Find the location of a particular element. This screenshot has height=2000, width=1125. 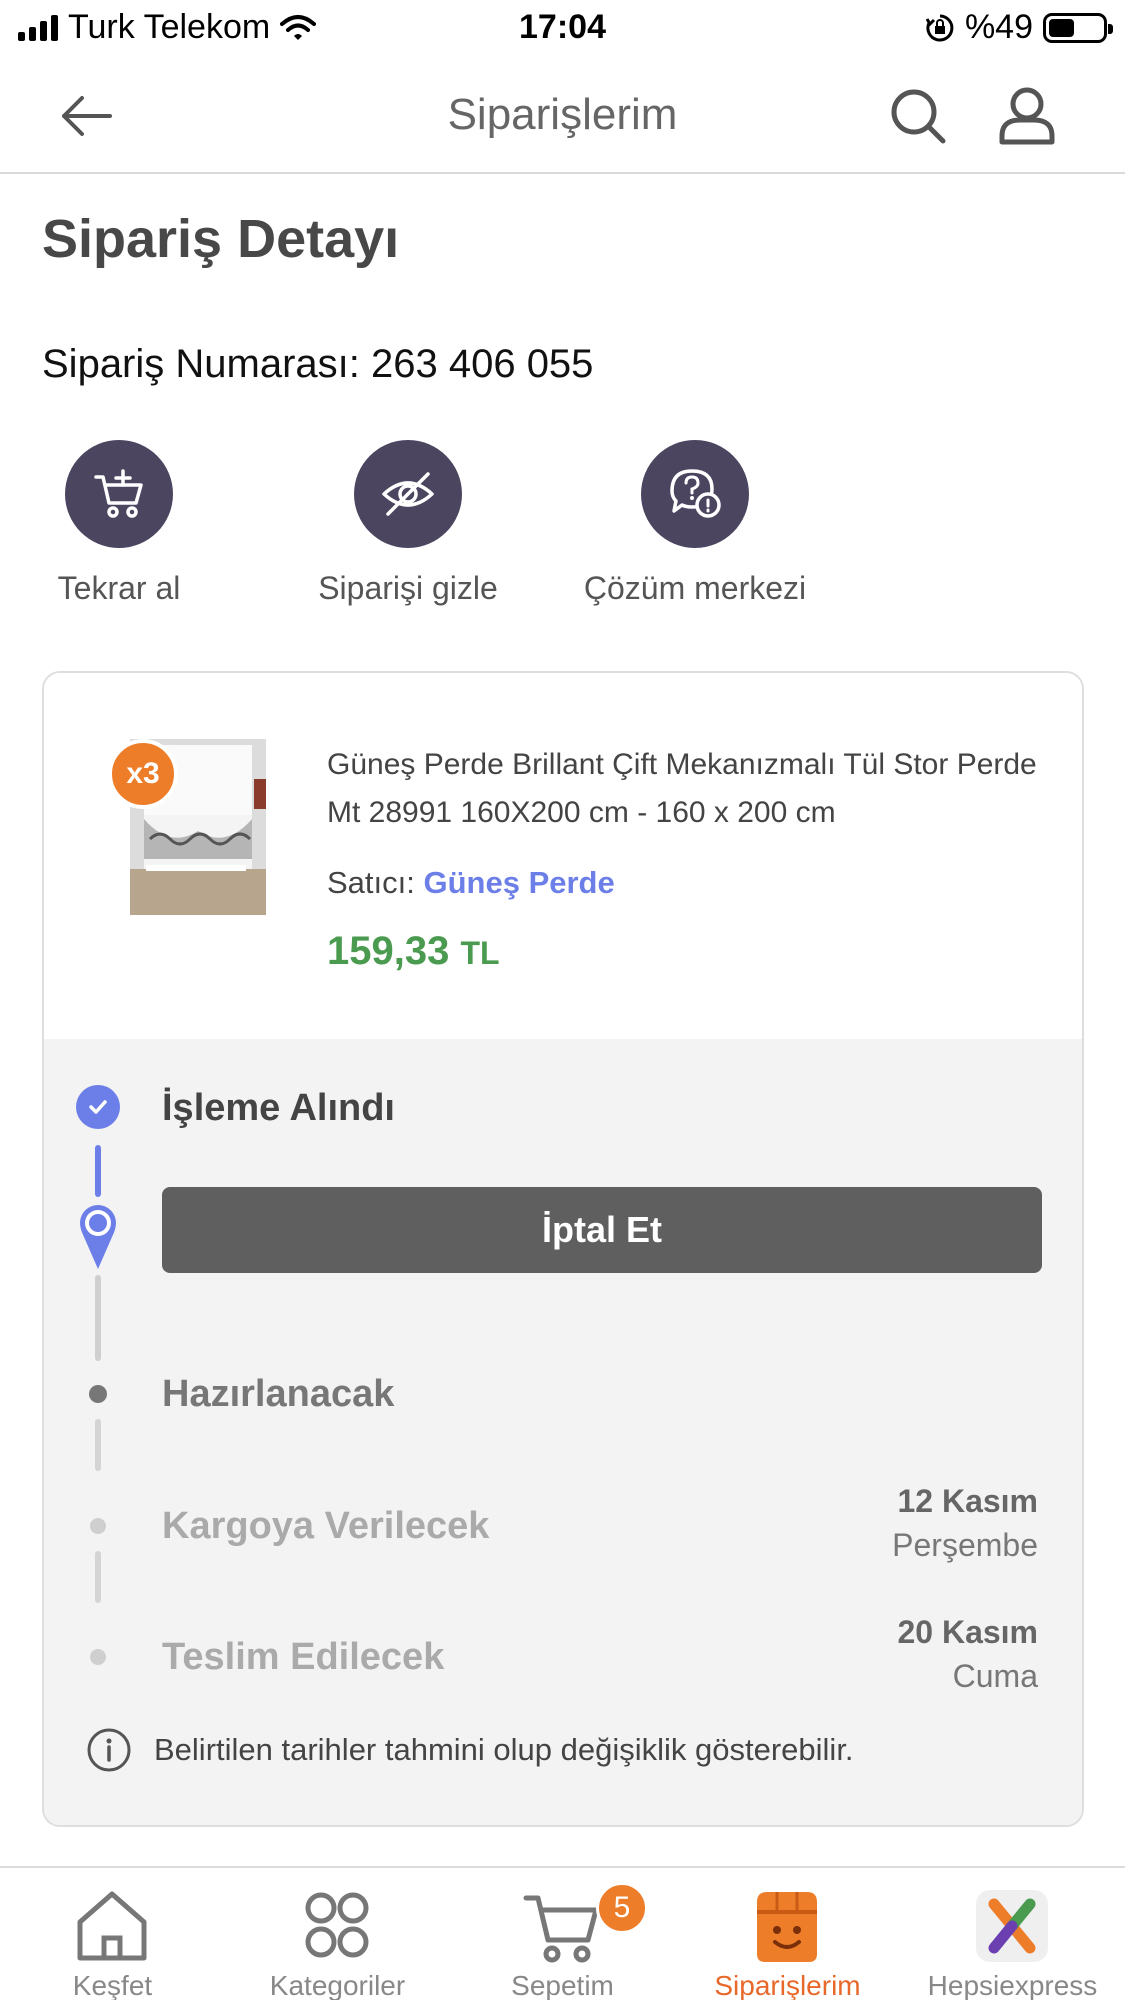

delivery-date-weekday: Cuma is located at coordinates (995, 1676).